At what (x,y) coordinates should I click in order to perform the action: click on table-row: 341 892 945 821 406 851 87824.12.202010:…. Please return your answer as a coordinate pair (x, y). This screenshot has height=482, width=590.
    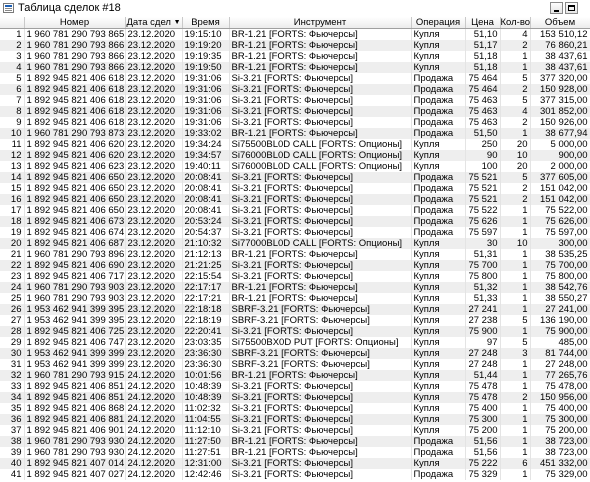
    Looking at the image, I should click on (295, 397).